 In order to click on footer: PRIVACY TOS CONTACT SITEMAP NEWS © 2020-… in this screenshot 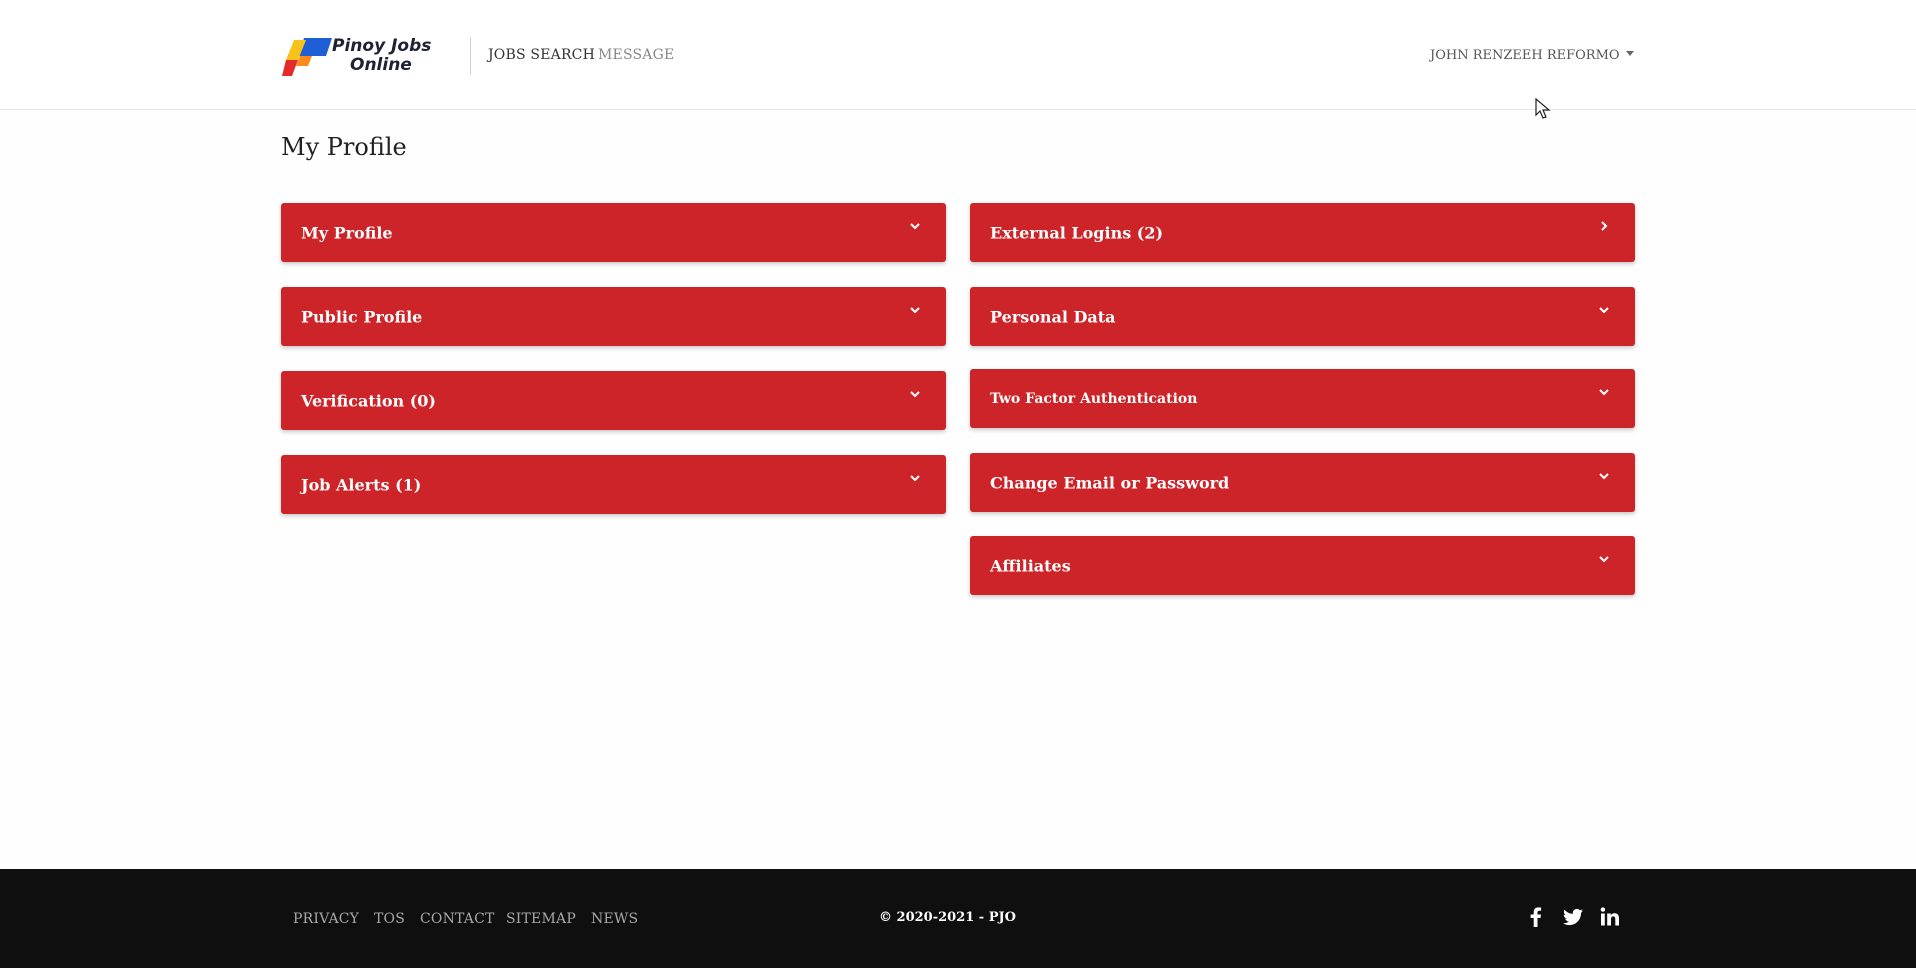, I will do `click(958, 918)`.